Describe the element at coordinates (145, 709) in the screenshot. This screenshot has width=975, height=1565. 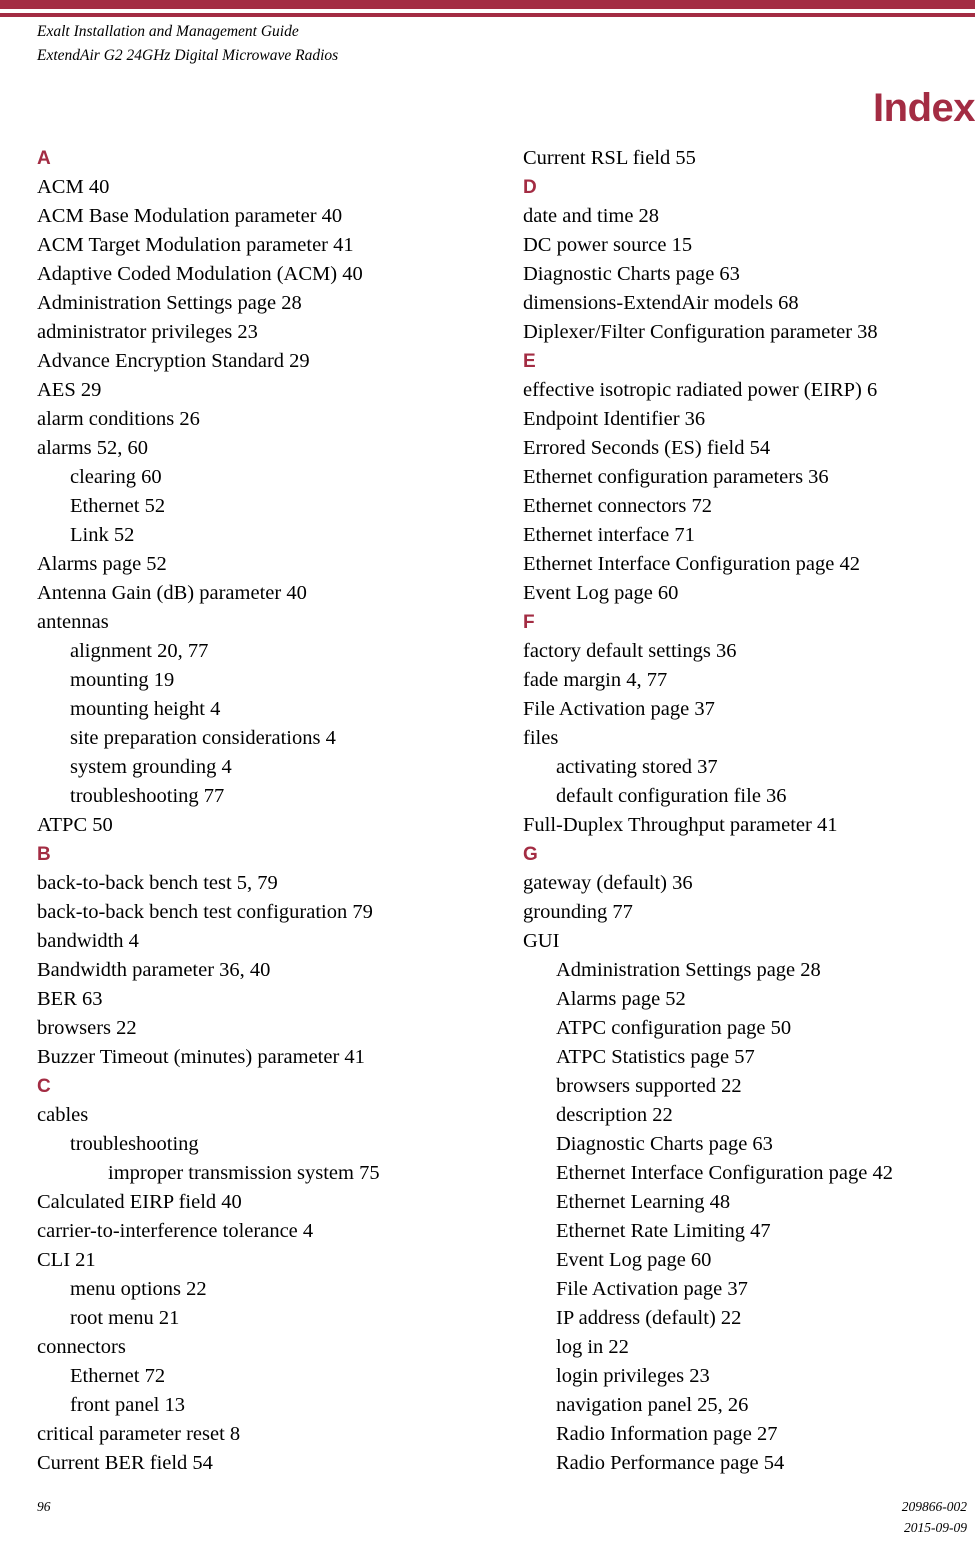
I see `index-entry: mounting height 4` at that location.